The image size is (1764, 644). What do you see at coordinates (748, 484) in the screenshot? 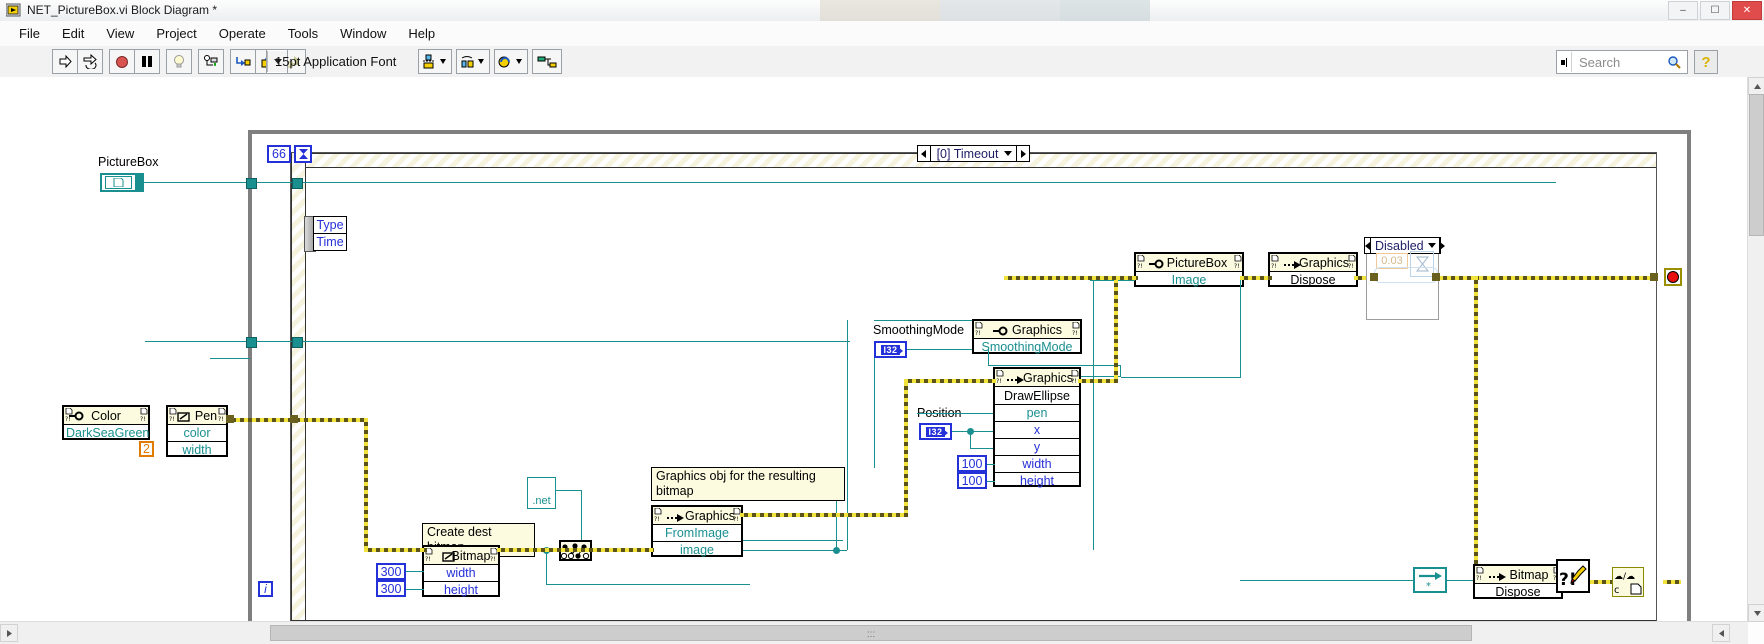
I see `comment-graphics-obj: Graphics obj for the resulting bitmap` at bounding box center [748, 484].